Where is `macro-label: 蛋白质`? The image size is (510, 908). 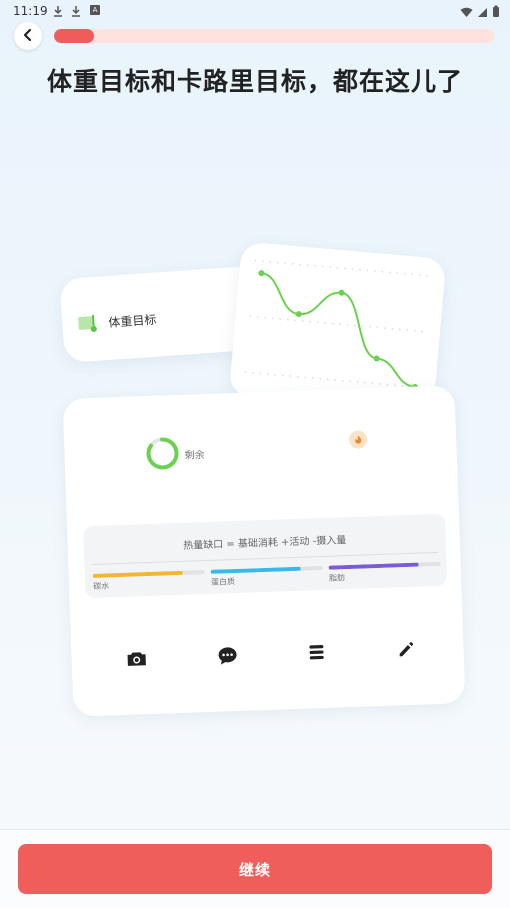
macro-label: 蛋白质 is located at coordinates (223, 582).